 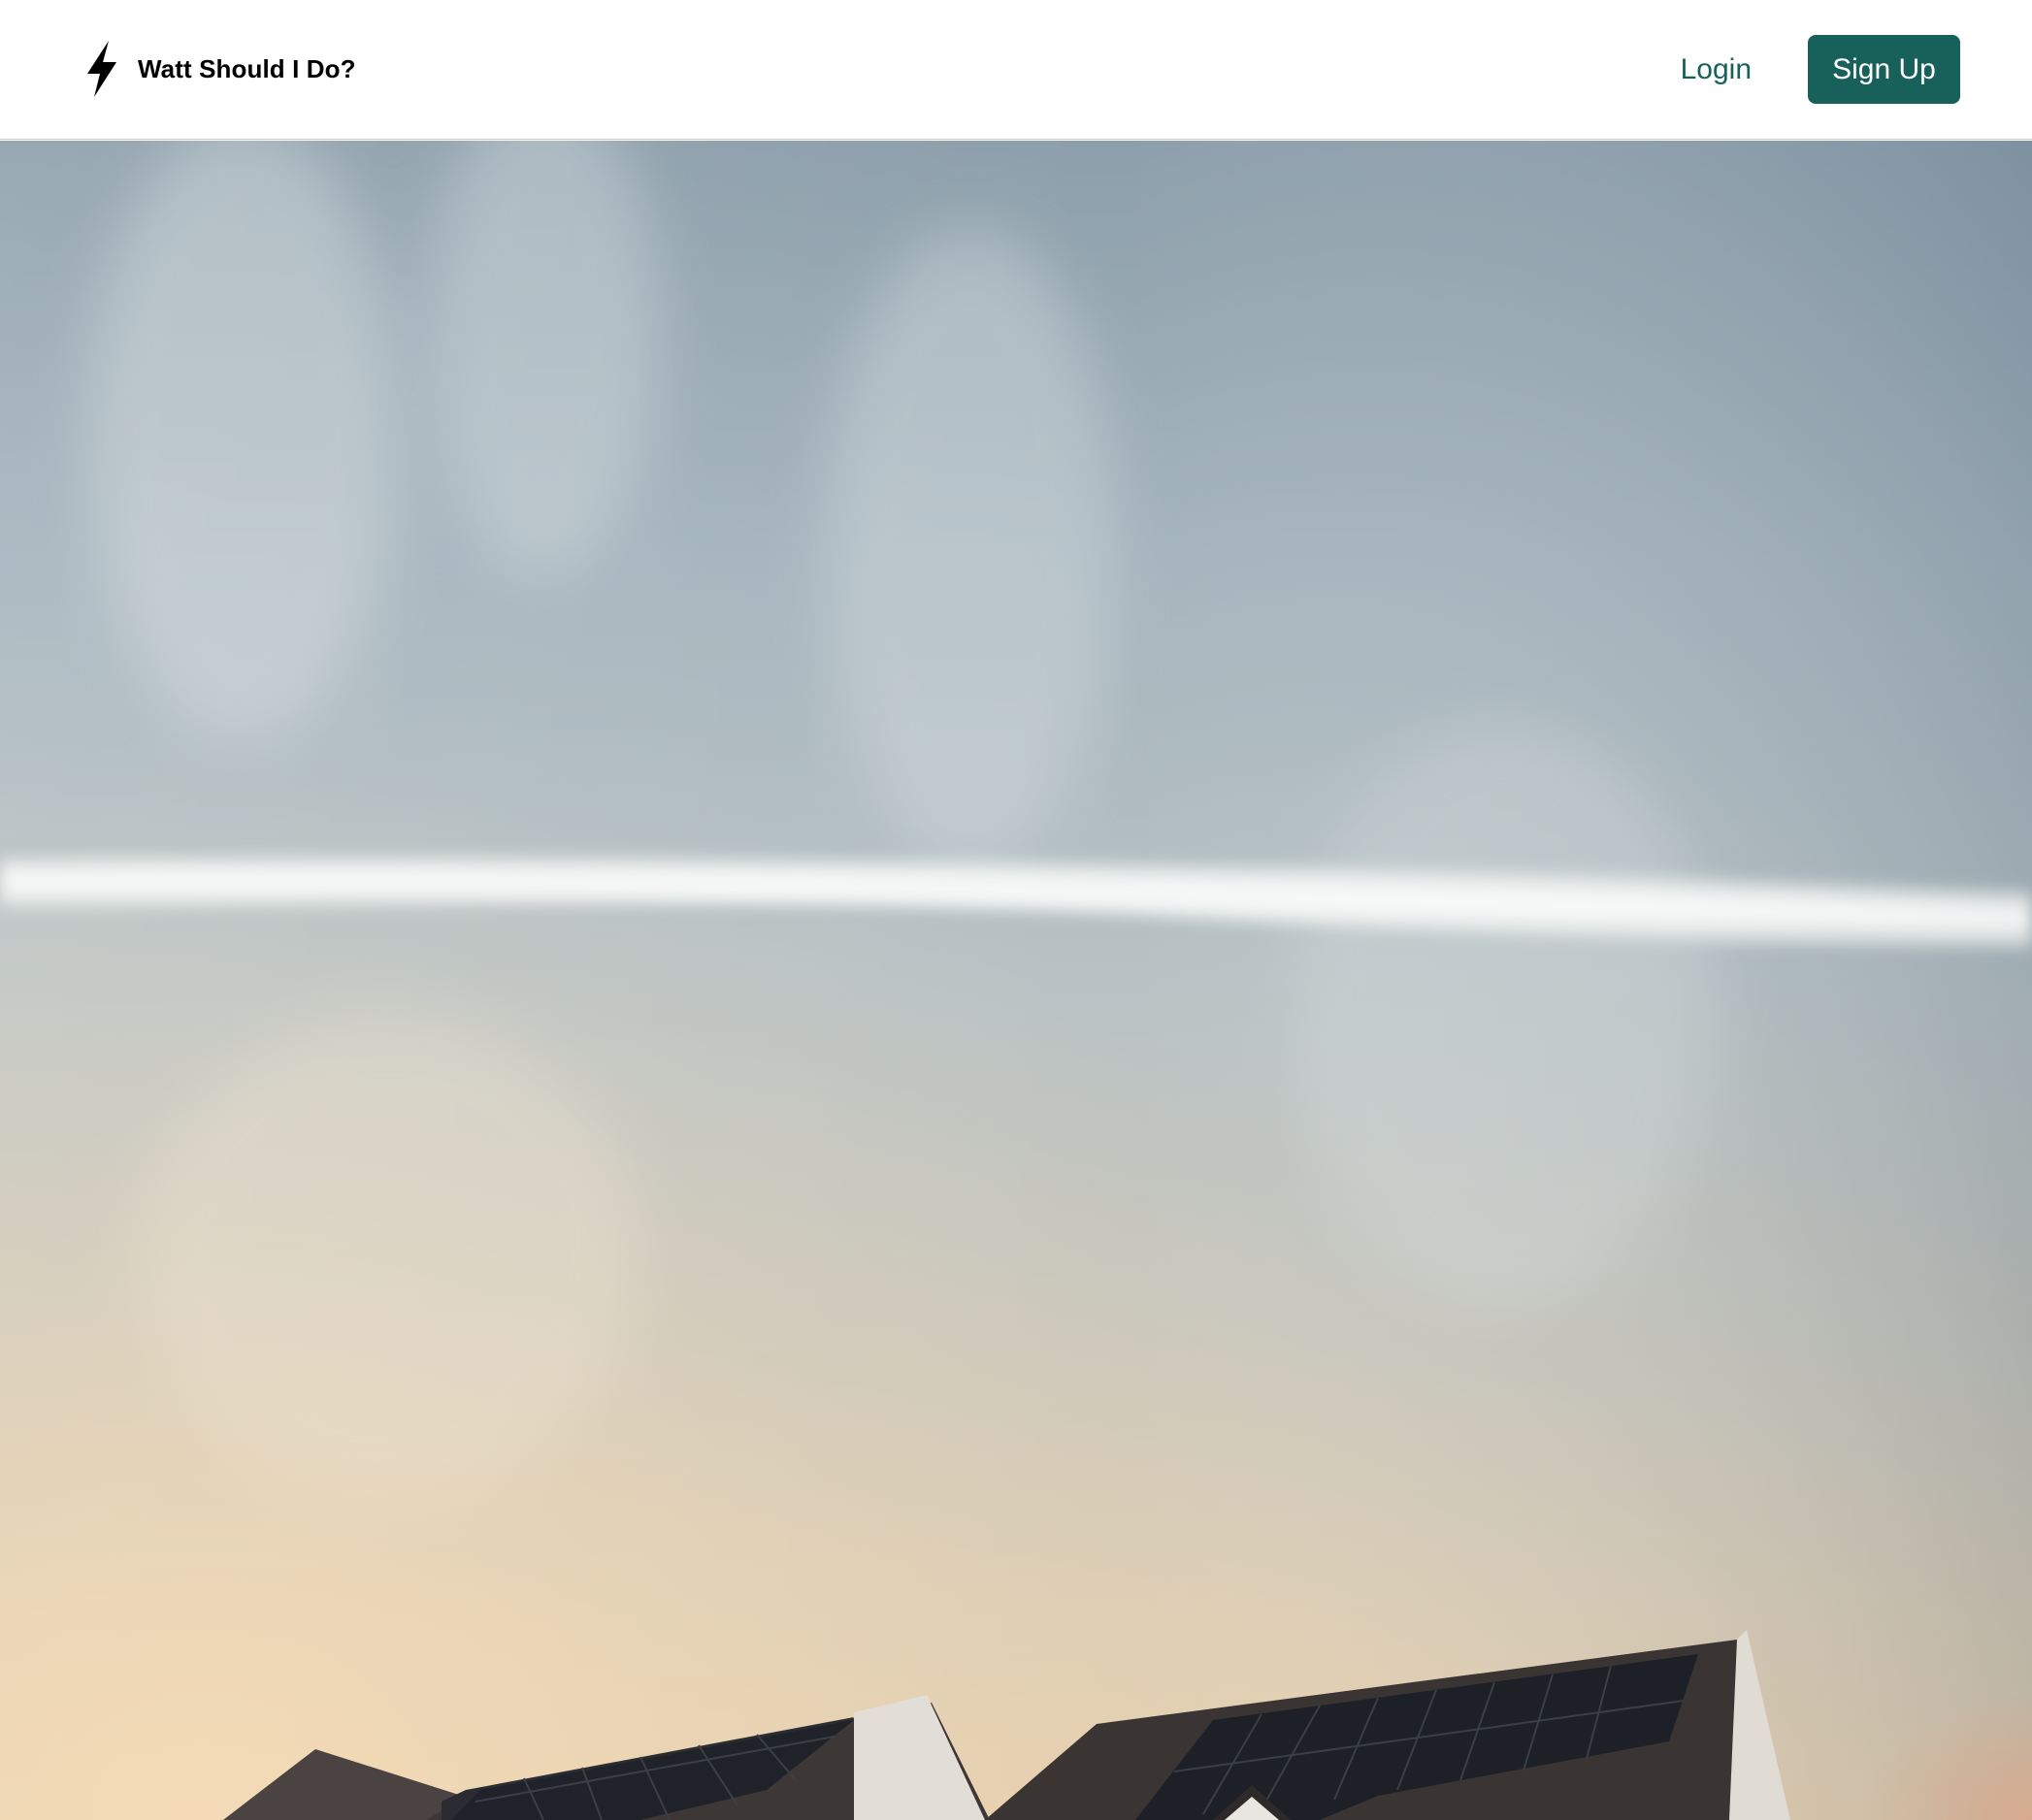 What do you see at coordinates (1884, 69) in the screenshot?
I see `sign-up-button: Sign Up` at bounding box center [1884, 69].